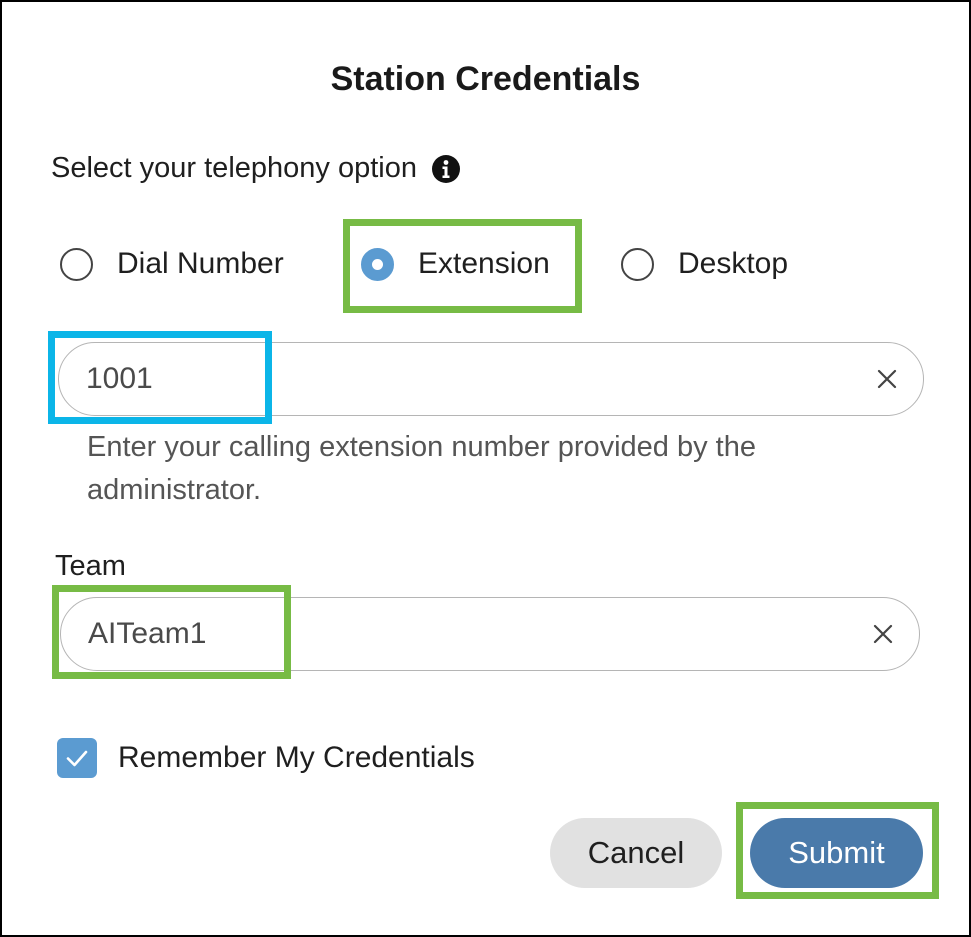  What do you see at coordinates (883, 634) in the screenshot?
I see `clear-team-icon` at bounding box center [883, 634].